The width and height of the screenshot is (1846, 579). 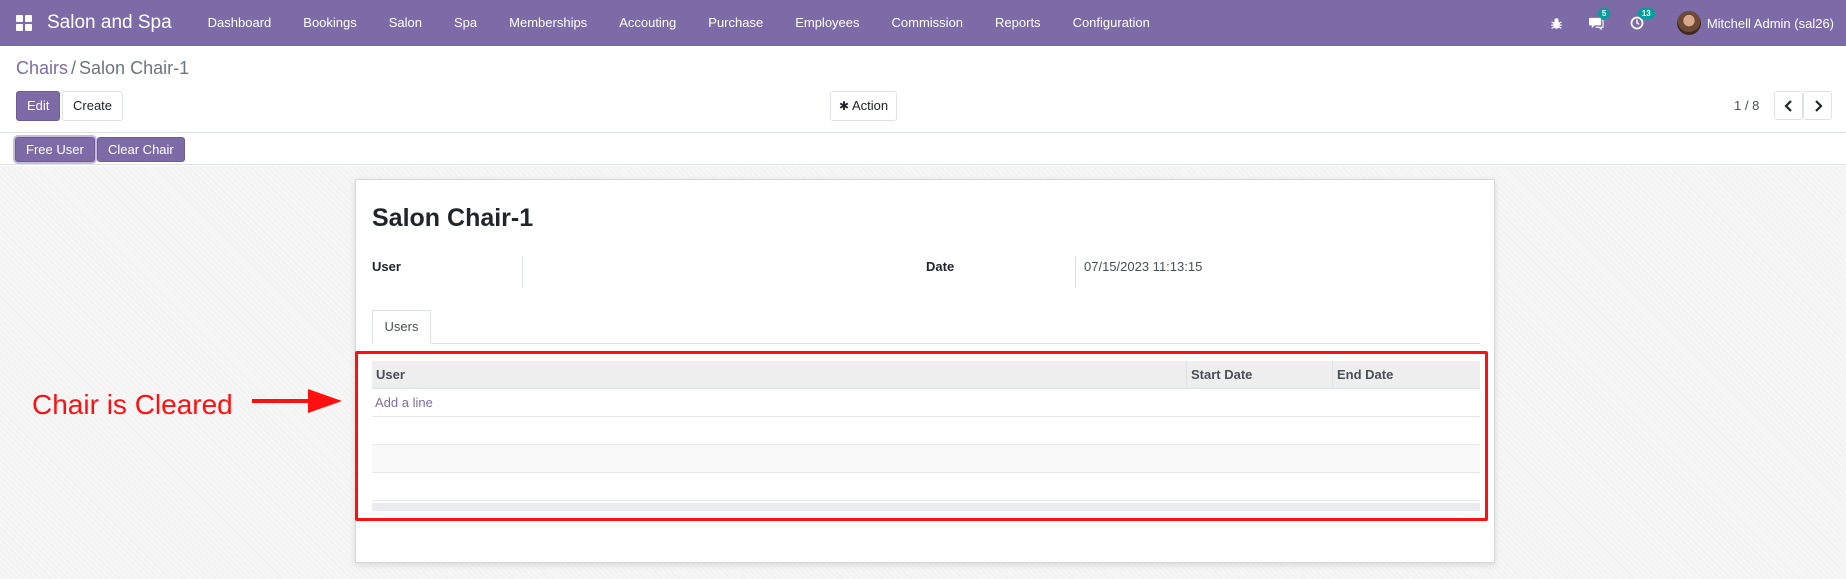 What do you see at coordinates (779, 374) in the screenshot?
I see `column-header-user: User` at bounding box center [779, 374].